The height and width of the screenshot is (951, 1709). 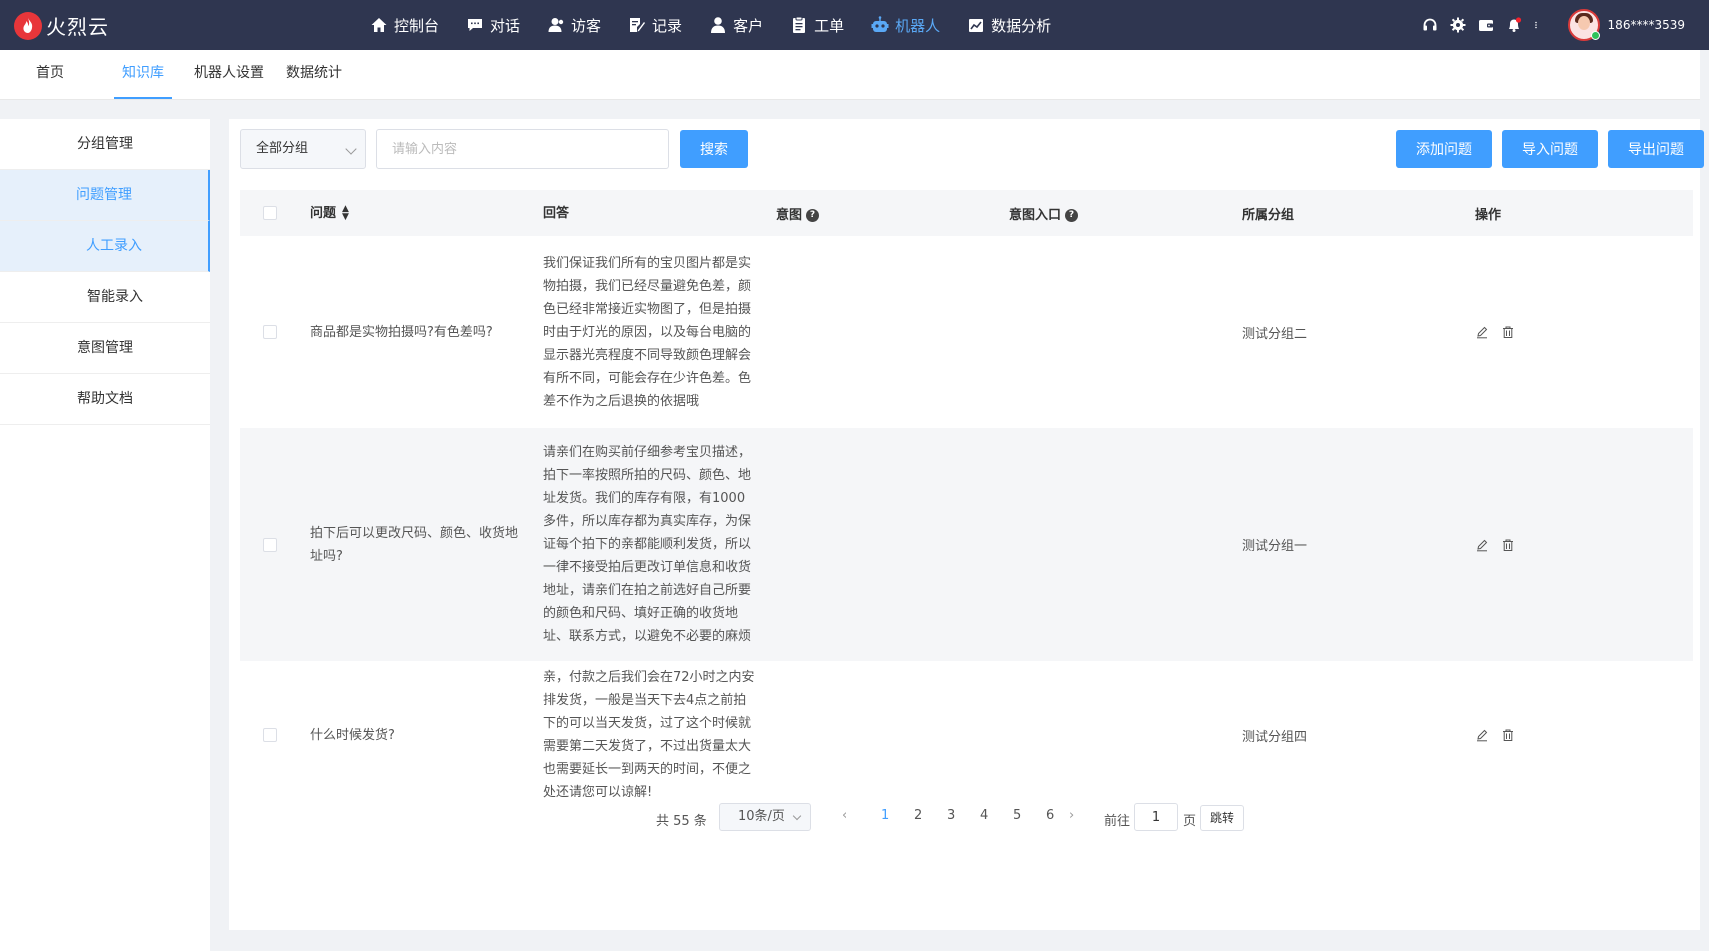 What do you see at coordinates (1050, 815) in the screenshot?
I see `page-button: 6` at bounding box center [1050, 815].